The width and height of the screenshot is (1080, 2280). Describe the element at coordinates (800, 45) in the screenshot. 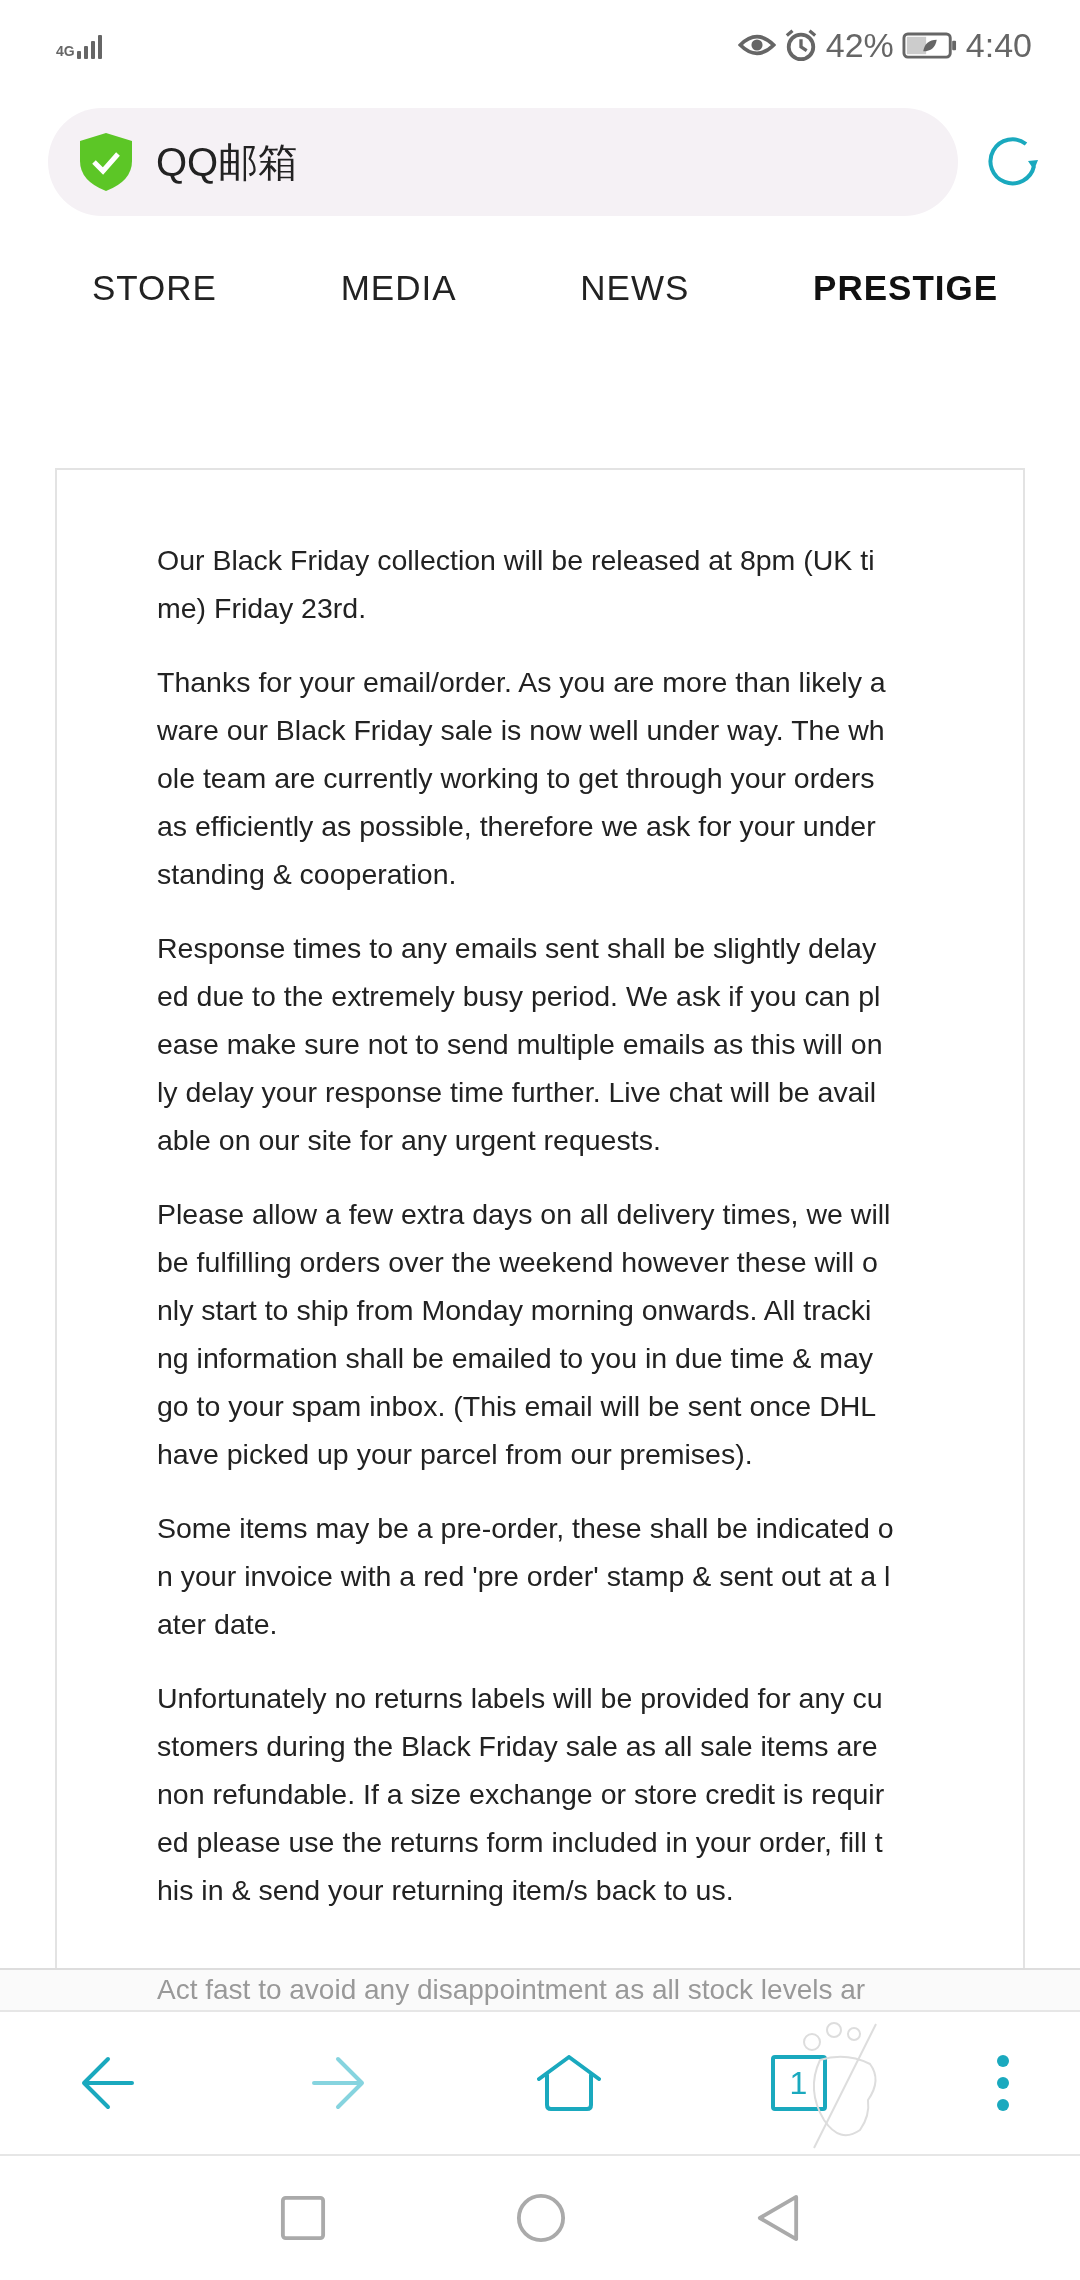

I see `alarm-icon` at that location.